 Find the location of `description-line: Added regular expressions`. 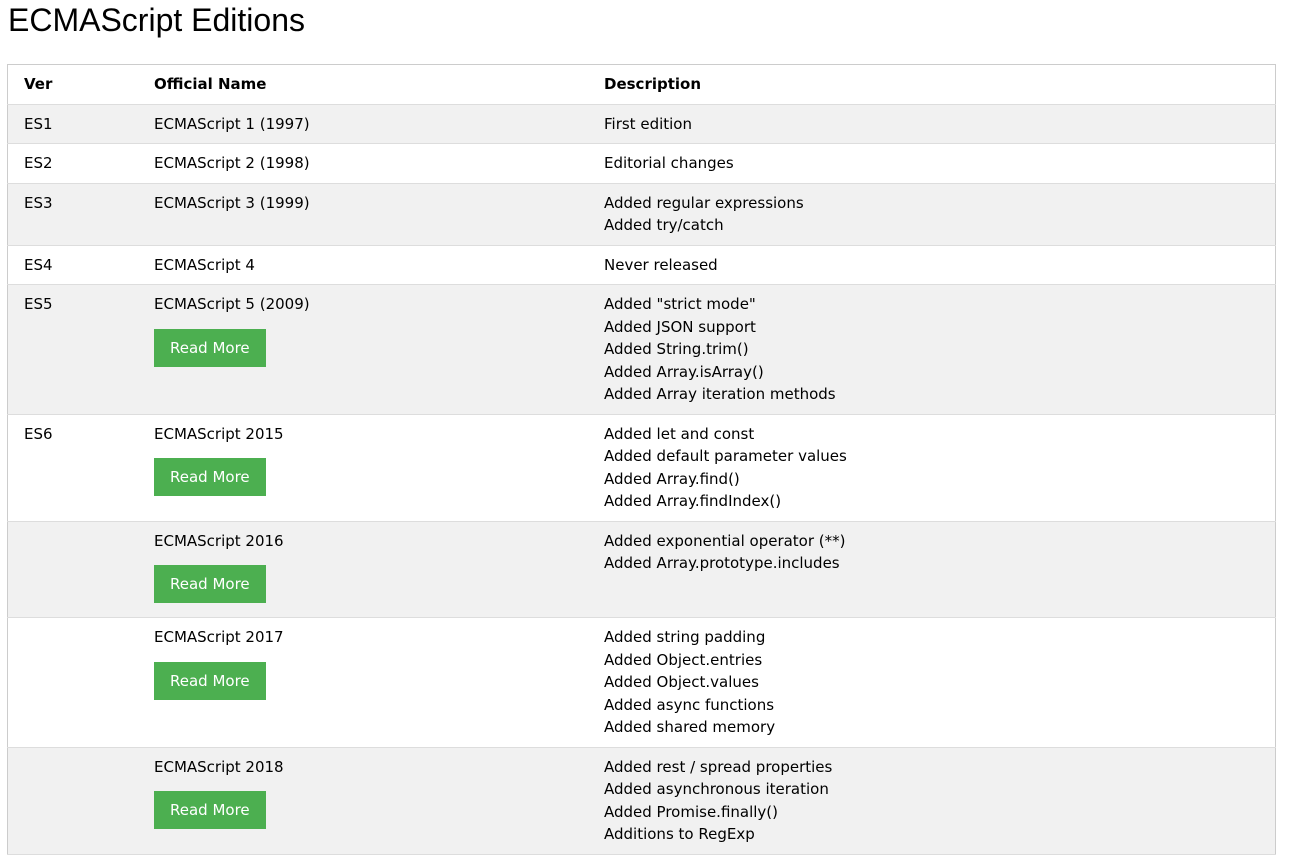

description-line: Added regular expressions is located at coordinates (704, 202).